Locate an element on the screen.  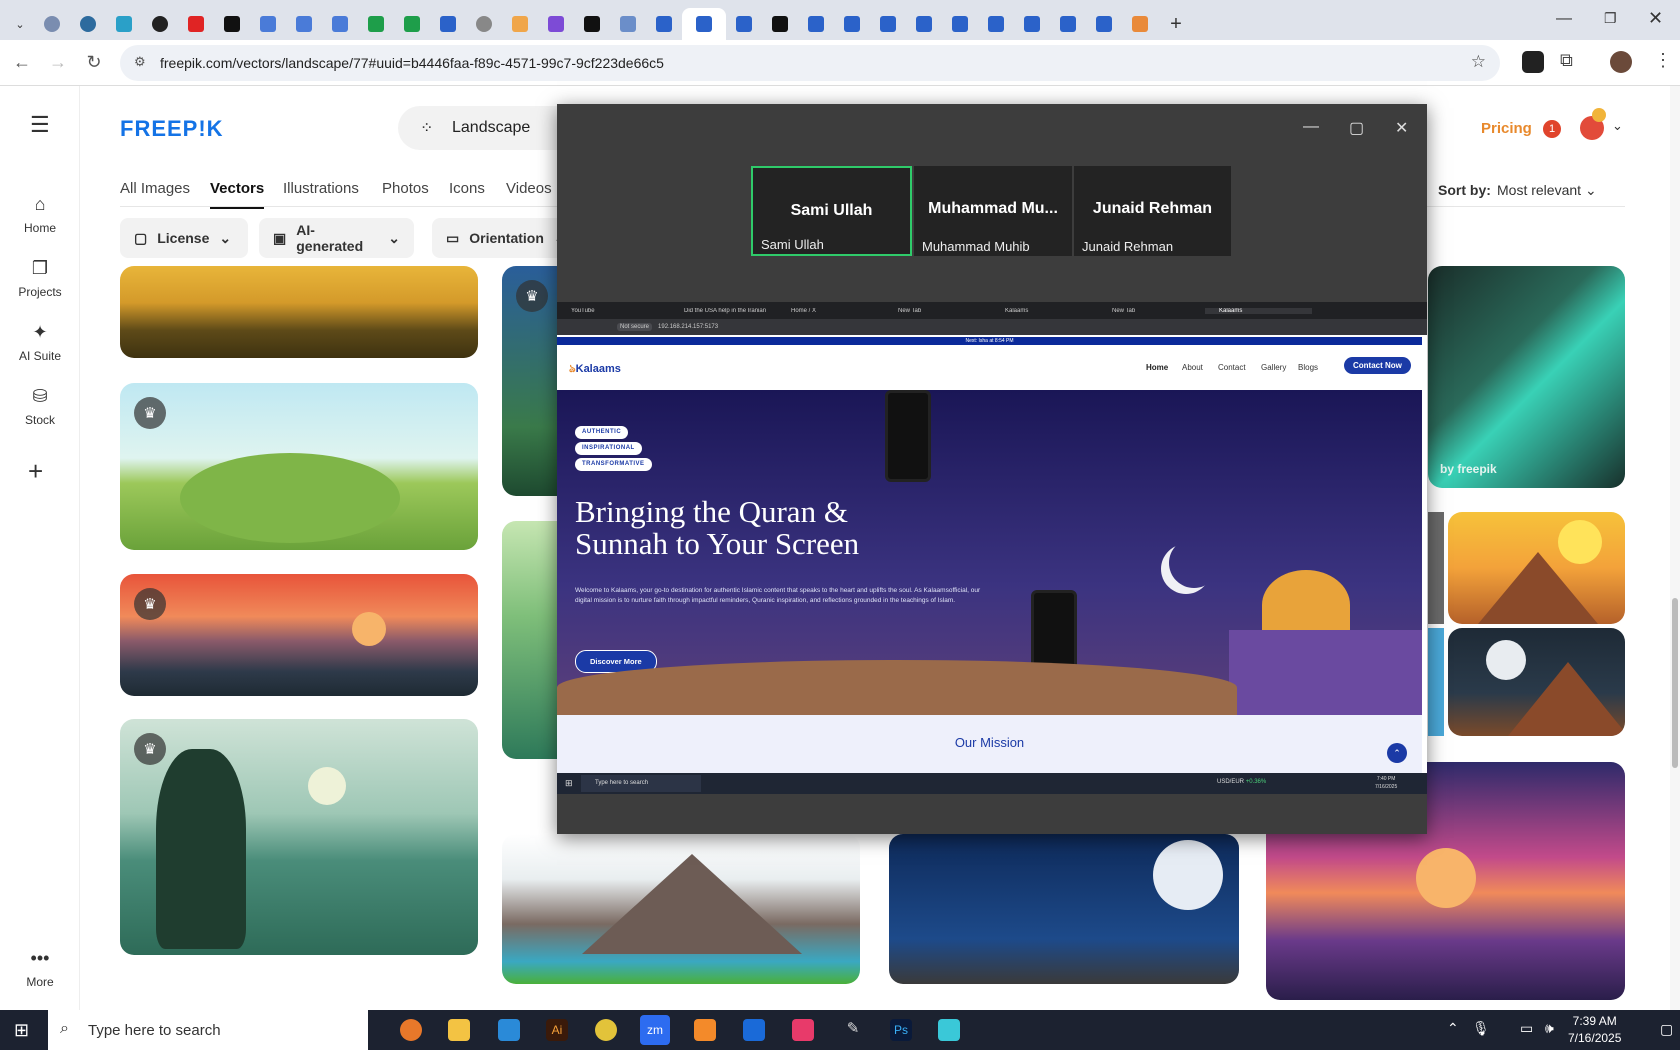
firefox-icon is located at coordinates (411, 1030).